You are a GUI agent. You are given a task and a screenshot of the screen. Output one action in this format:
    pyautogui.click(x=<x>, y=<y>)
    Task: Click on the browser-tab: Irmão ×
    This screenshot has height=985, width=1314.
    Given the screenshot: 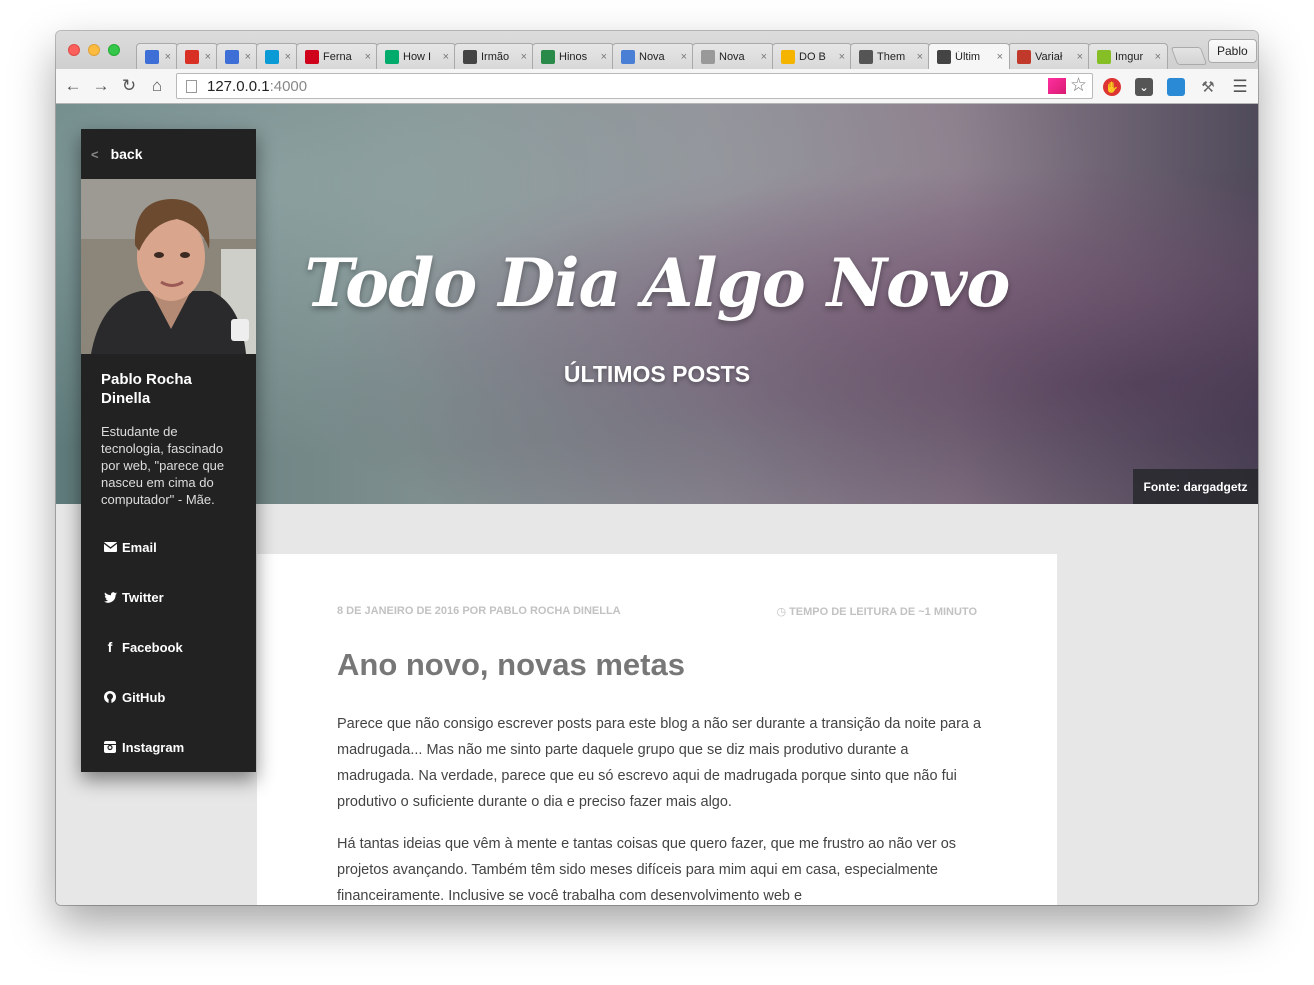 What is the action you would take?
    pyautogui.click(x=494, y=56)
    